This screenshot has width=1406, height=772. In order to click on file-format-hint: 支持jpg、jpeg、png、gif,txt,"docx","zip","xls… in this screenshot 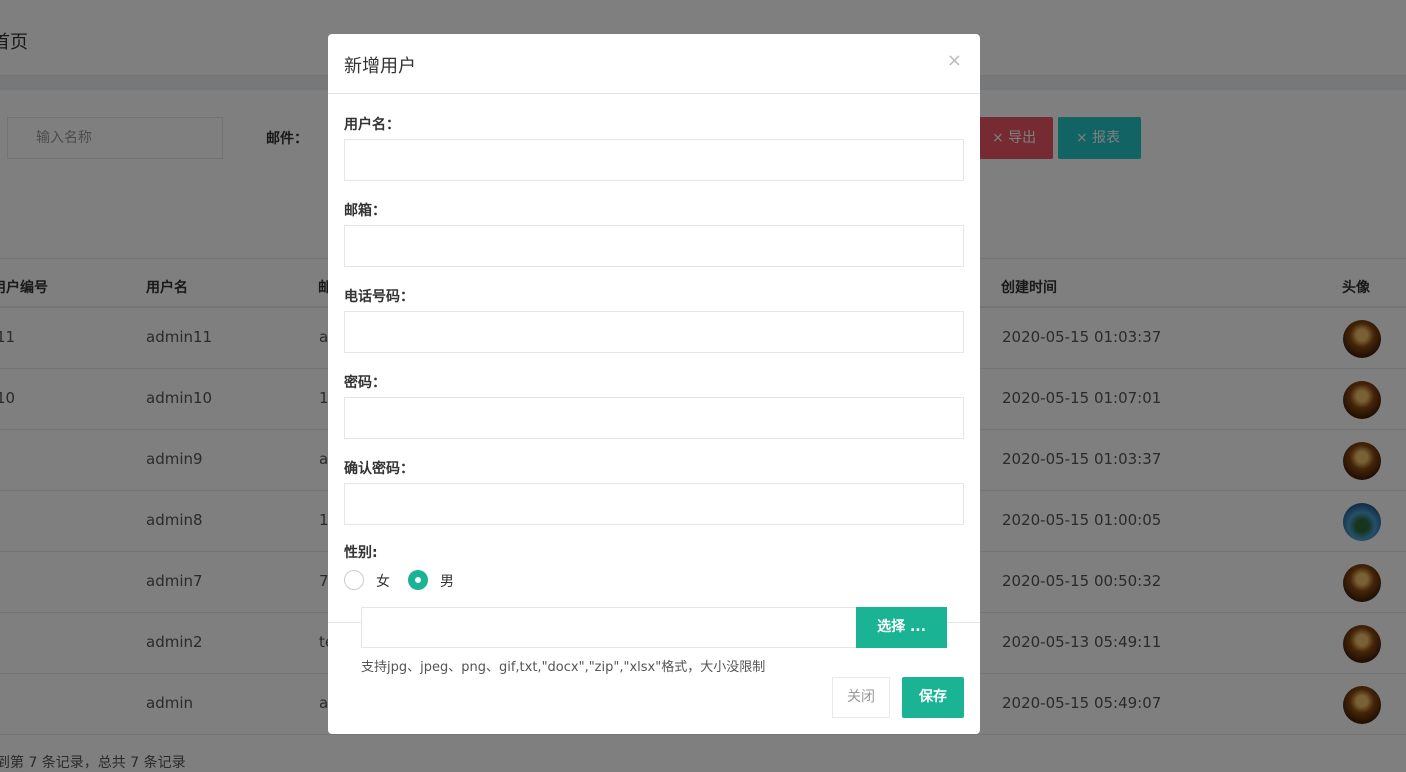, I will do `click(563, 667)`.